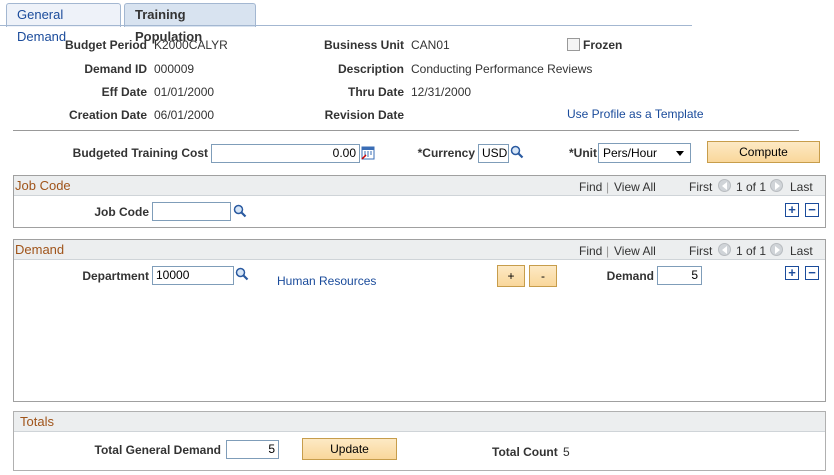 This screenshot has height=475, width=834. Describe the element at coordinates (590, 187) in the screenshot. I see `job-code-find-link: Find` at that location.